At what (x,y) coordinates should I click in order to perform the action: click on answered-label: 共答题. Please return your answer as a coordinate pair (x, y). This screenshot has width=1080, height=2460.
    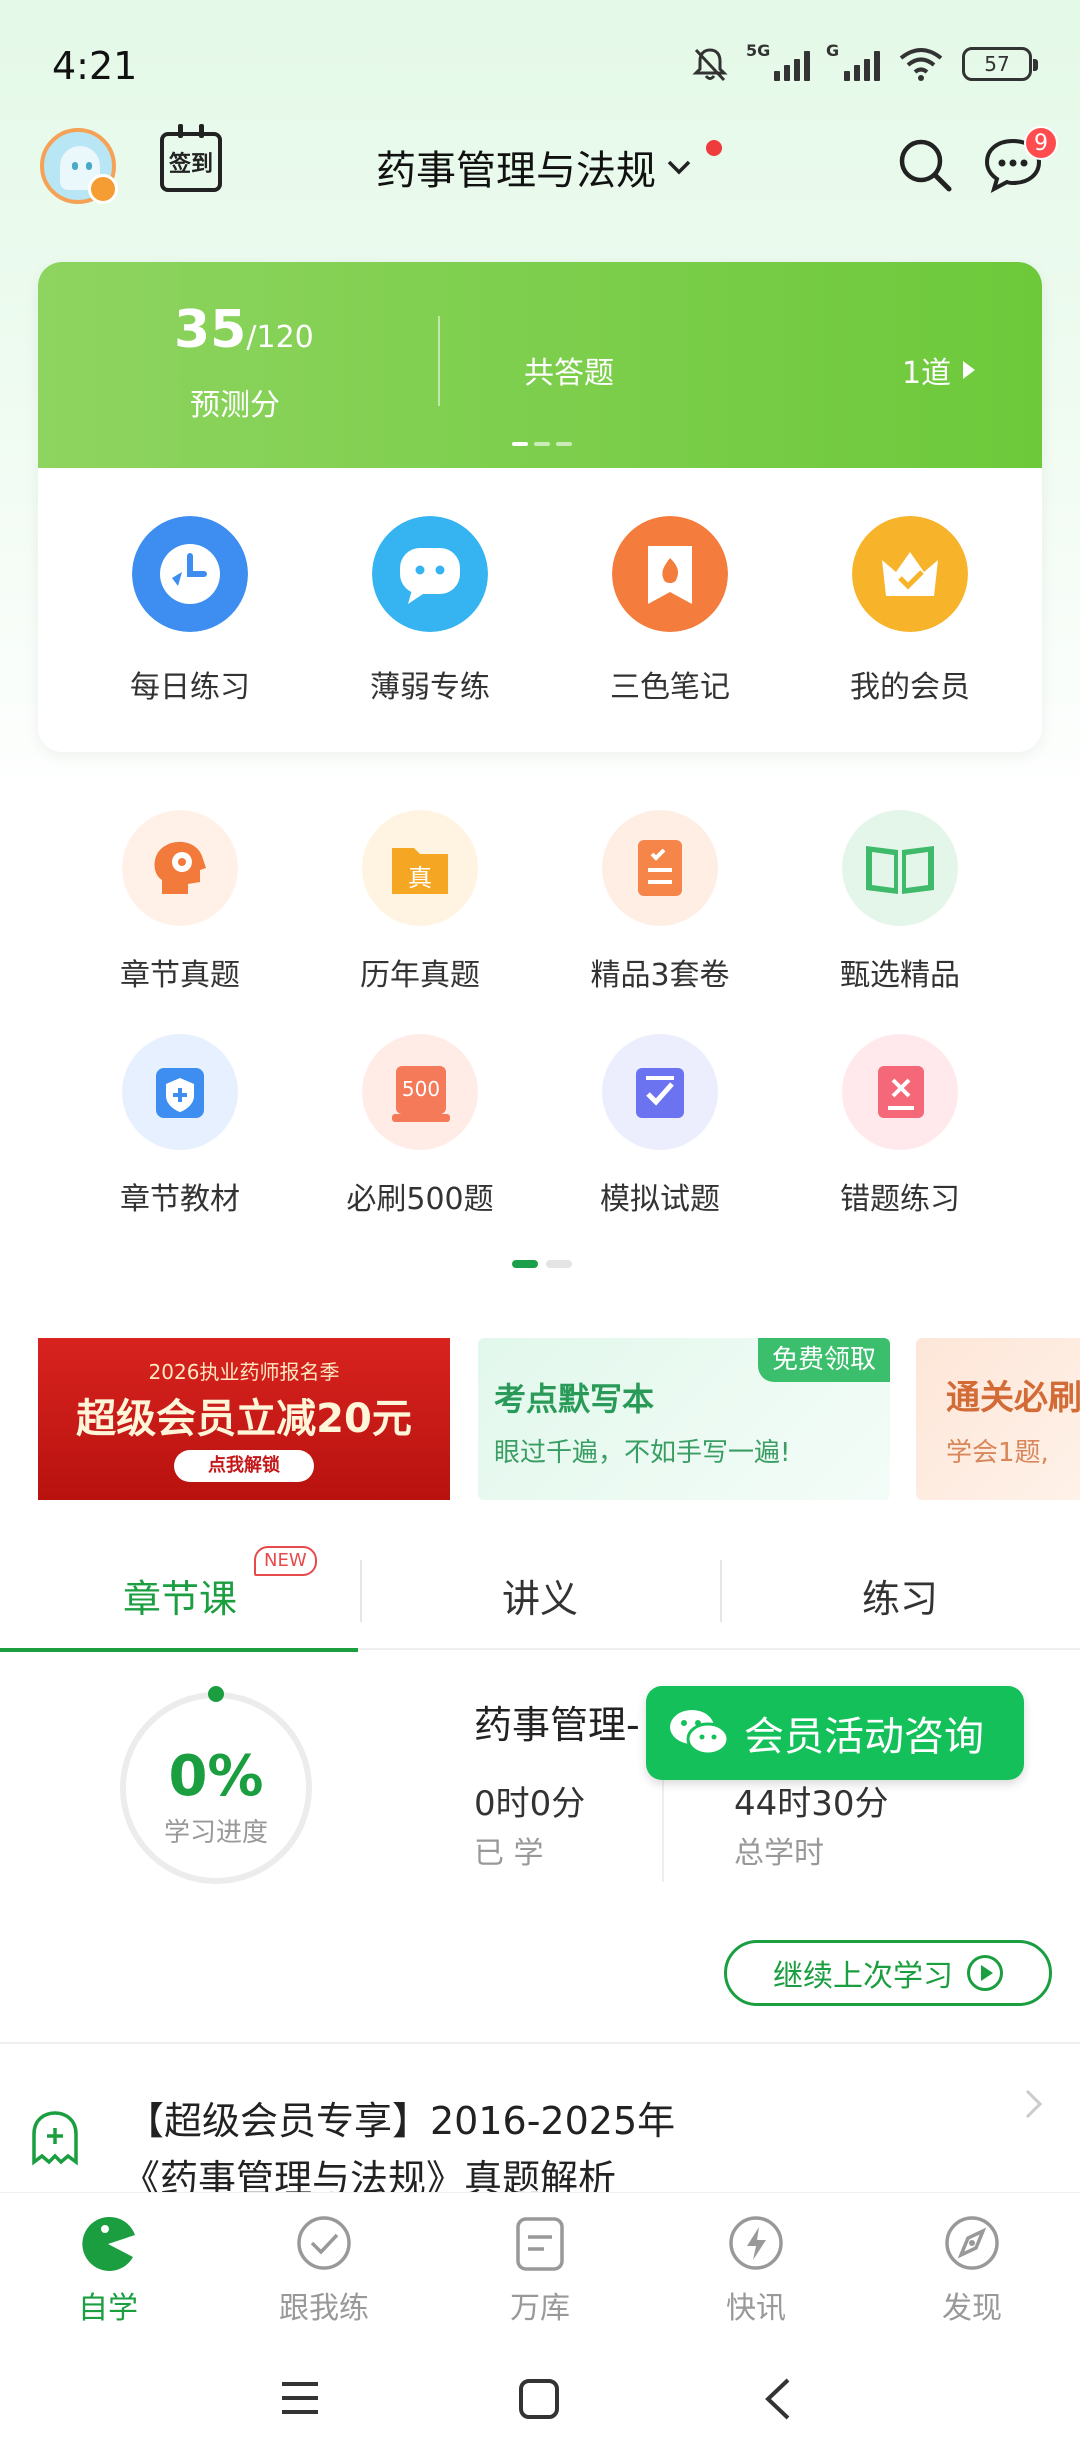
    Looking at the image, I should click on (569, 373).